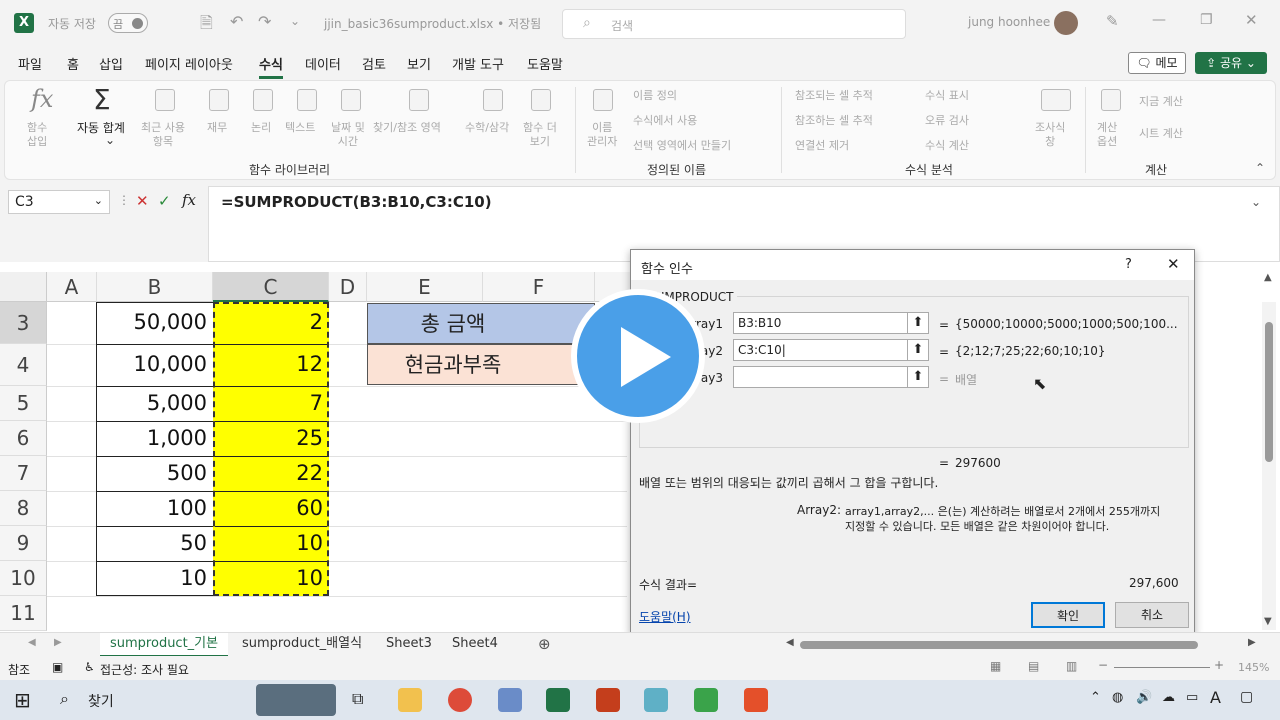  What do you see at coordinates (1112, 21) in the screenshot?
I see `pen-icon: ✎` at bounding box center [1112, 21].